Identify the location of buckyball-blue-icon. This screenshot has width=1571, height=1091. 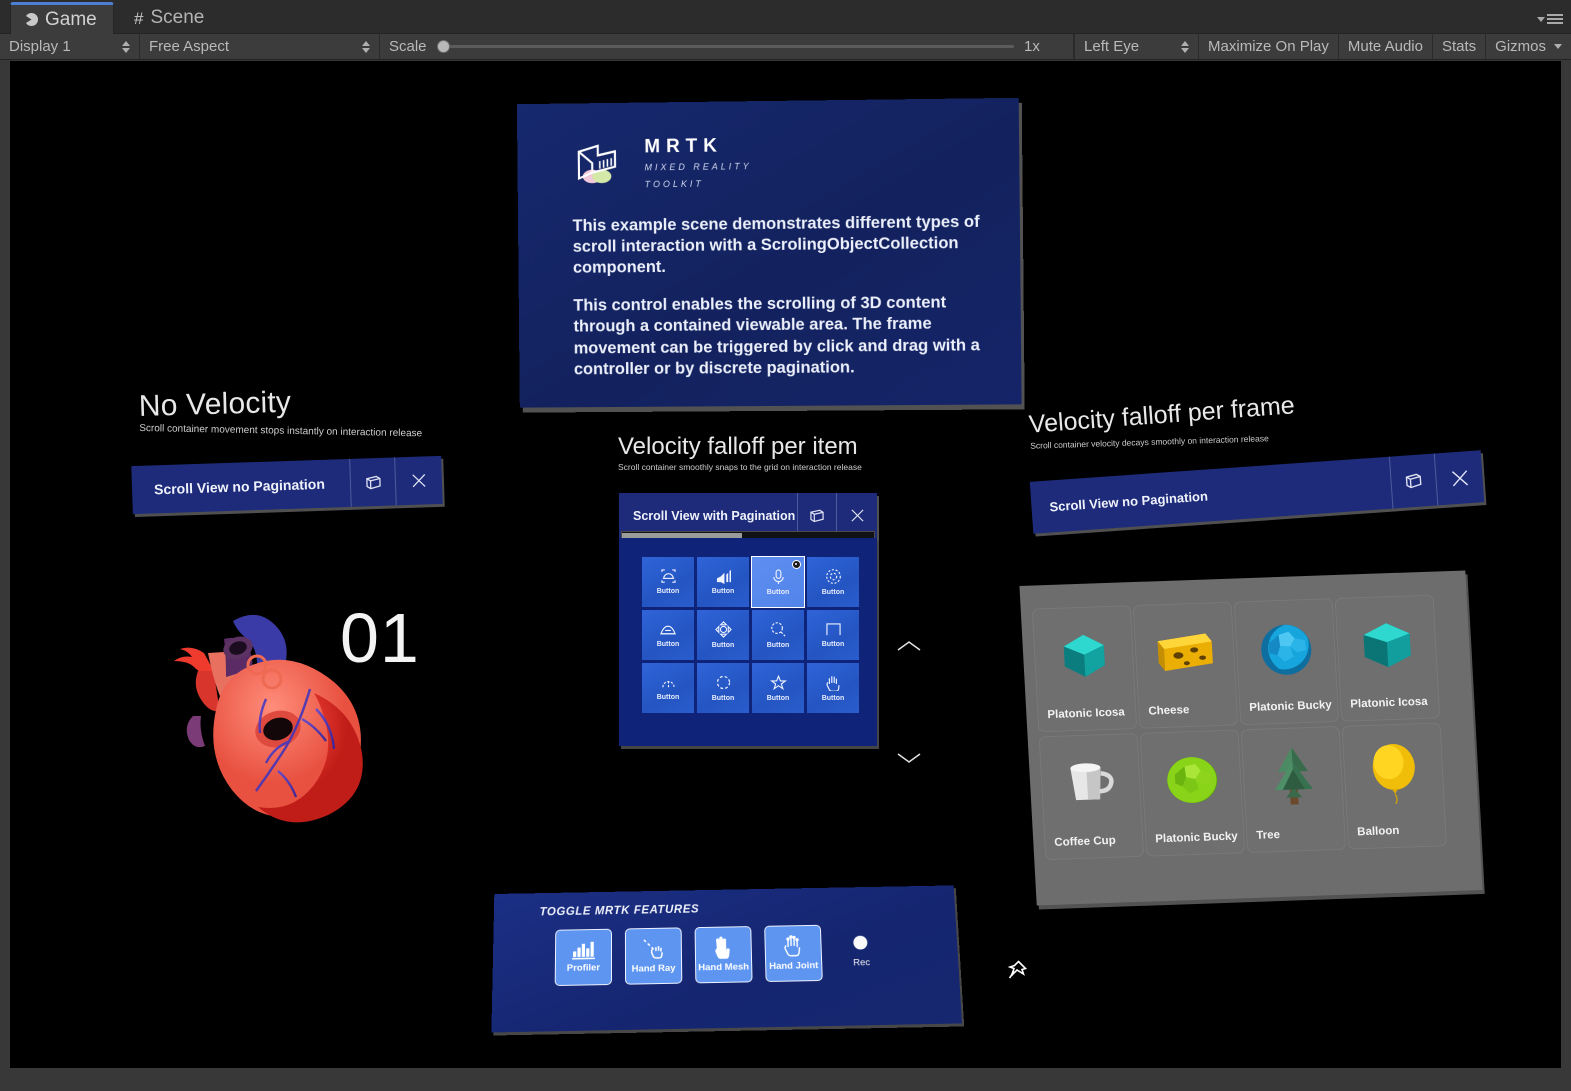
(1285, 648).